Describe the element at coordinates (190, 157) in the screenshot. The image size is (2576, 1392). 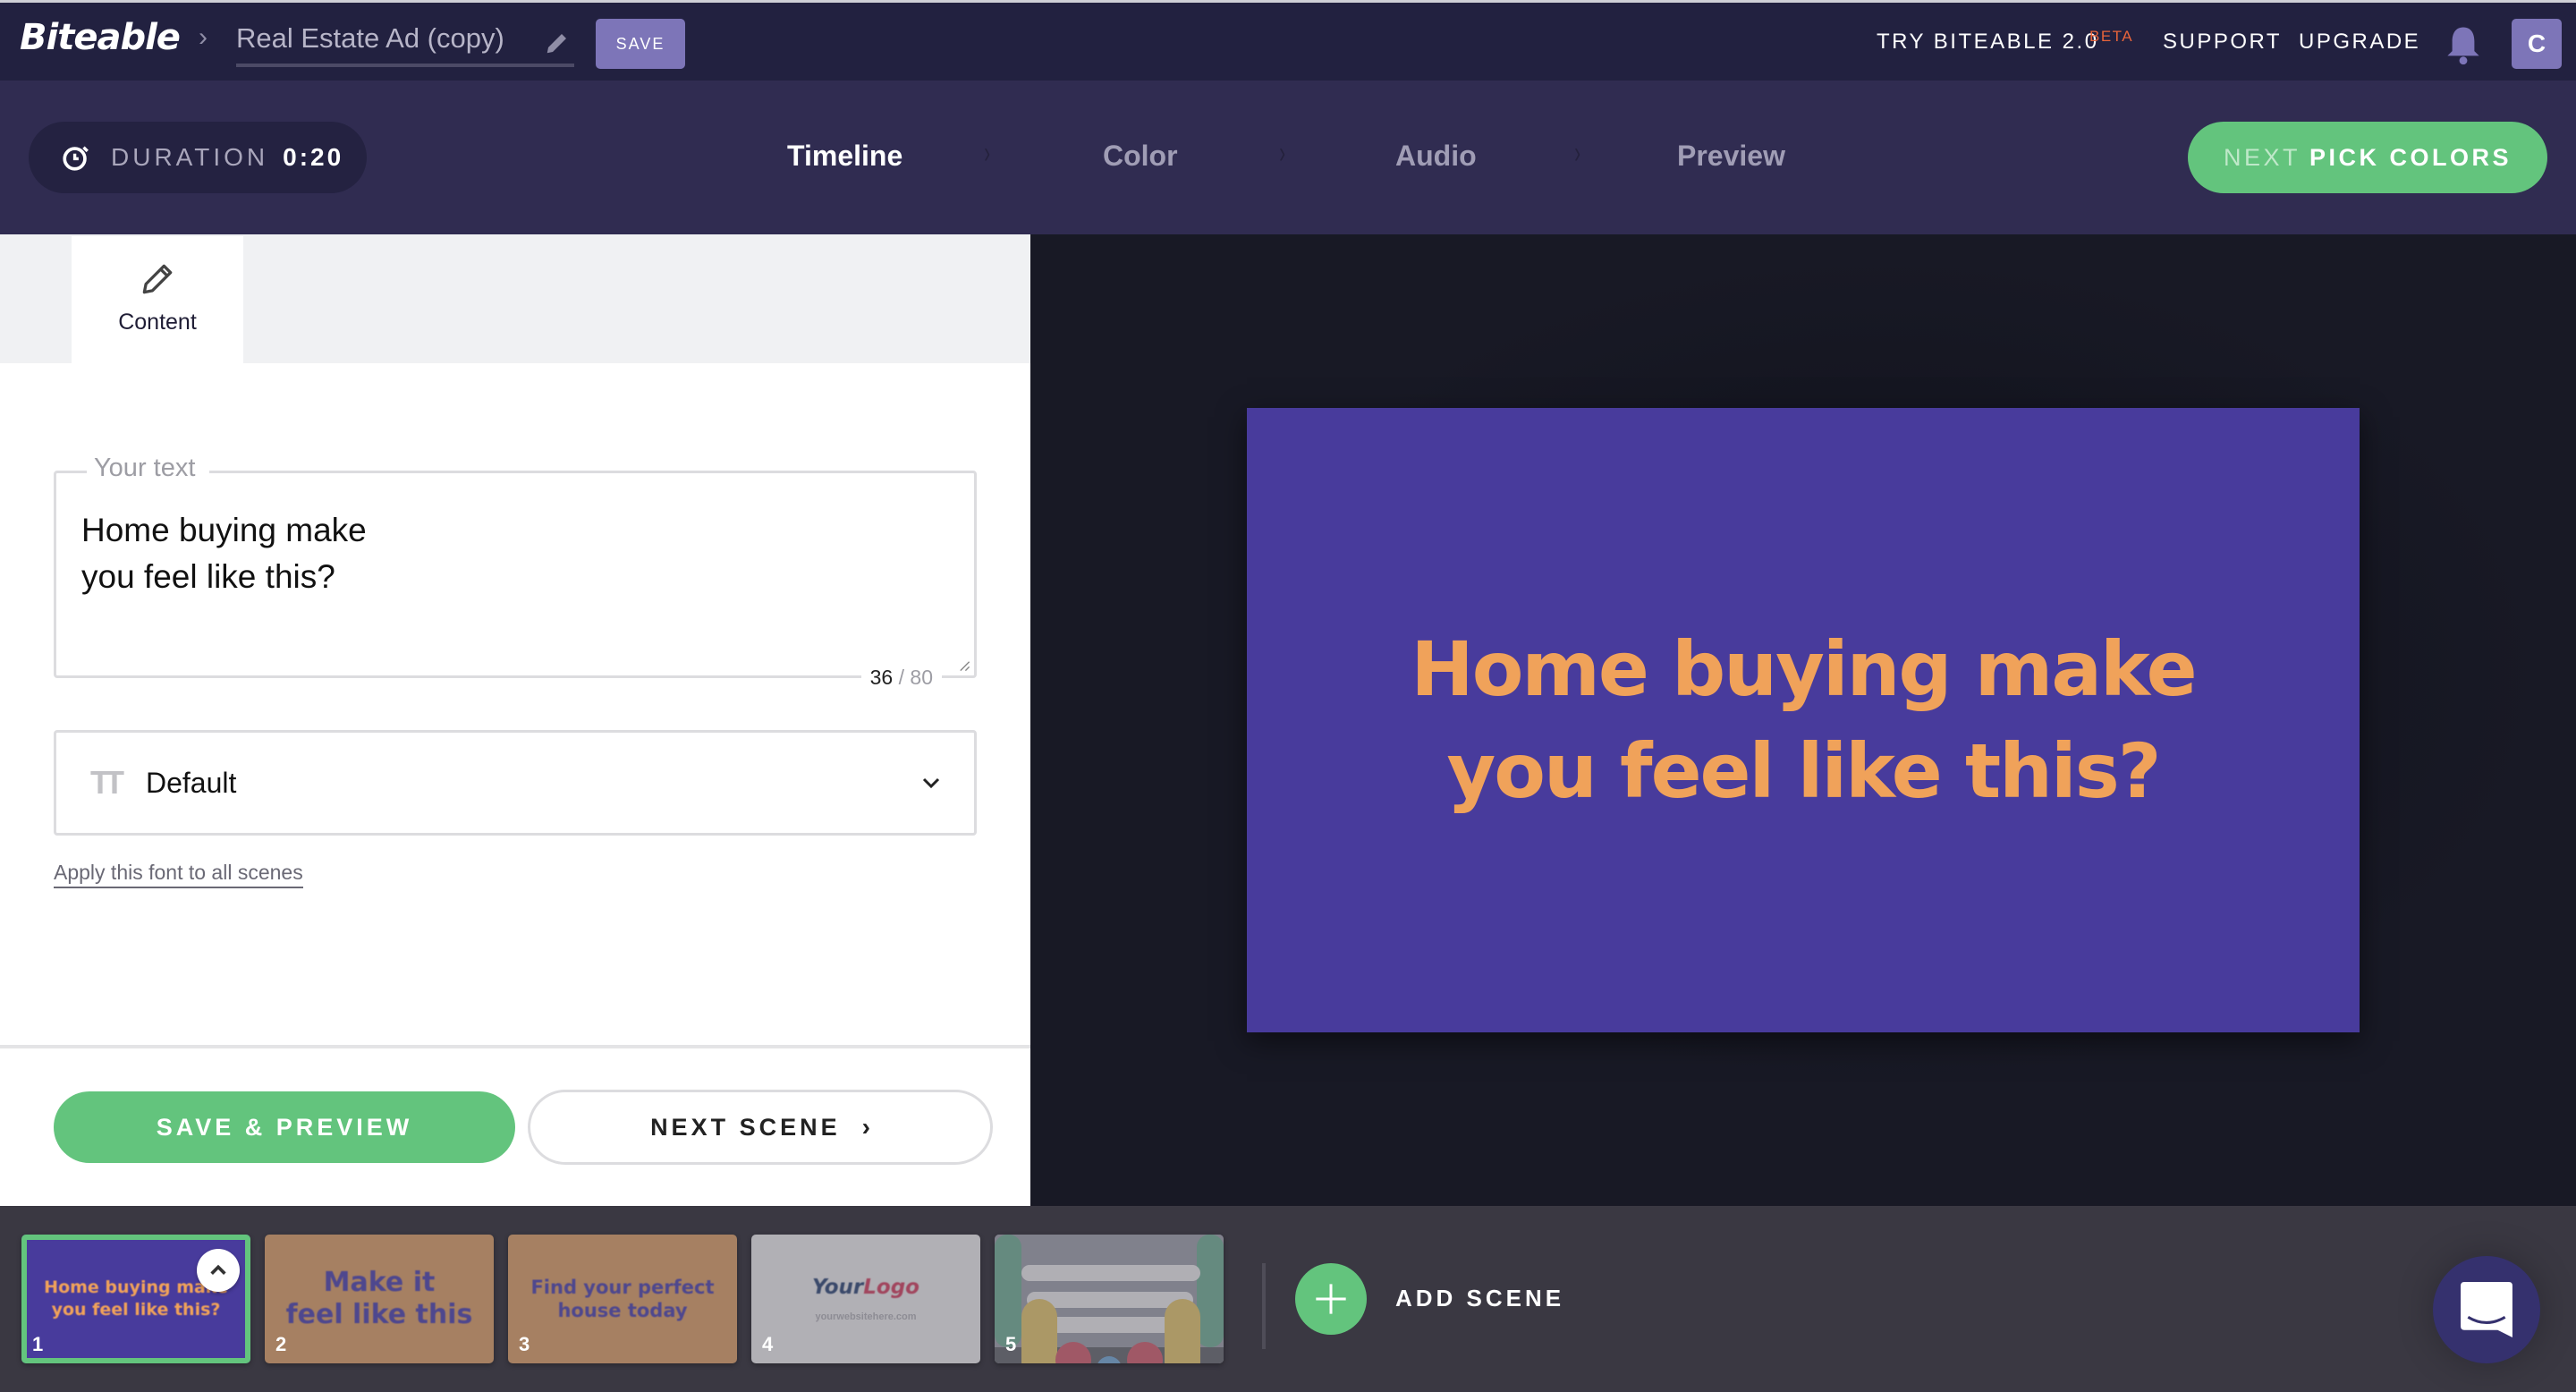
I see `duration-label: DURATION` at that location.